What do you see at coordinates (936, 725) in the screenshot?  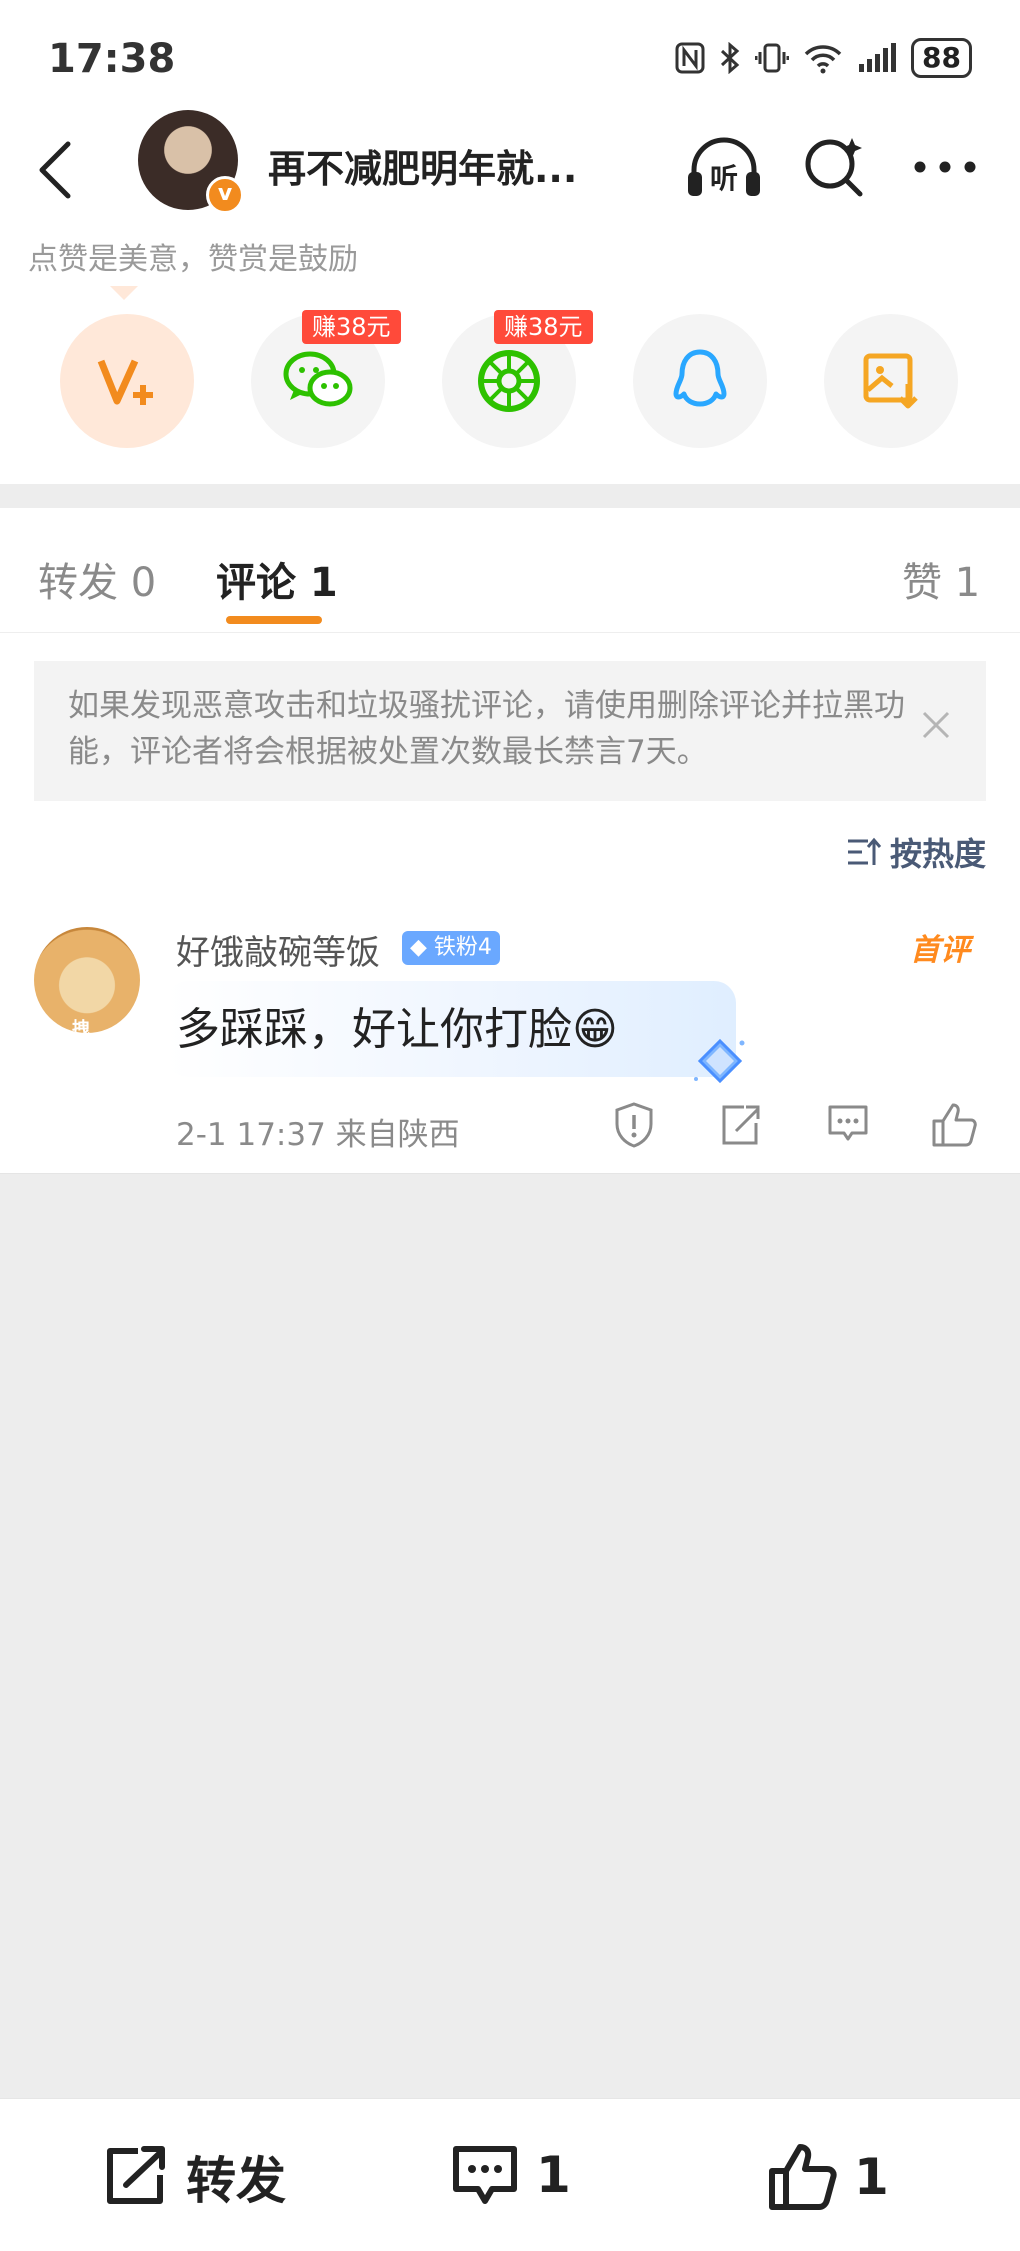 I see `close-icon` at bounding box center [936, 725].